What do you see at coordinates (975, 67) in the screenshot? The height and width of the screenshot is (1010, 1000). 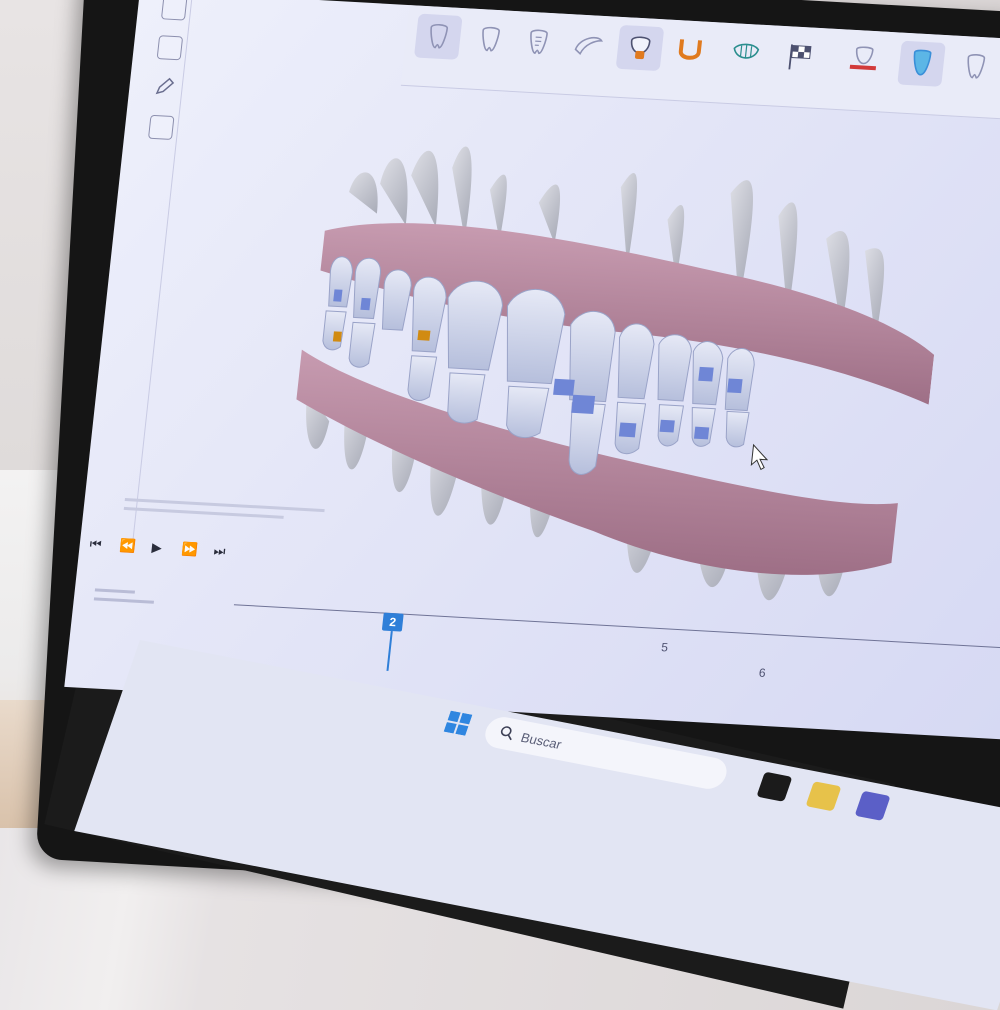 I see `tooth-single-icon` at bounding box center [975, 67].